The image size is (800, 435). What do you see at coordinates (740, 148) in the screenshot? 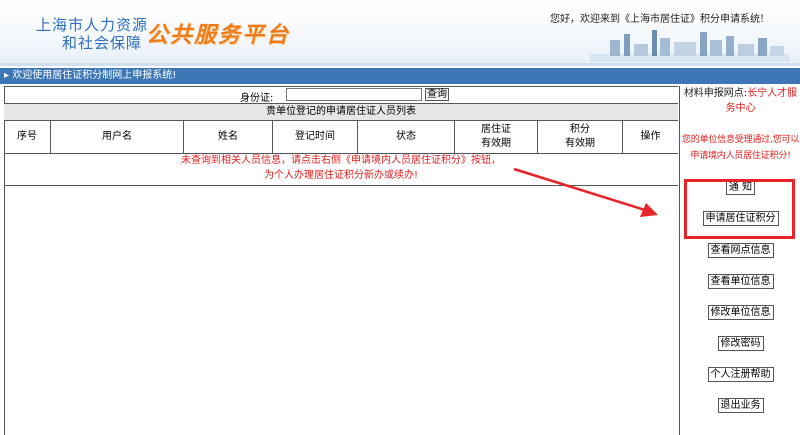
I see `sidebar-notice: 您的单位信息受理通过,您可以申请境内人员居住证积分!` at bounding box center [740, 148].